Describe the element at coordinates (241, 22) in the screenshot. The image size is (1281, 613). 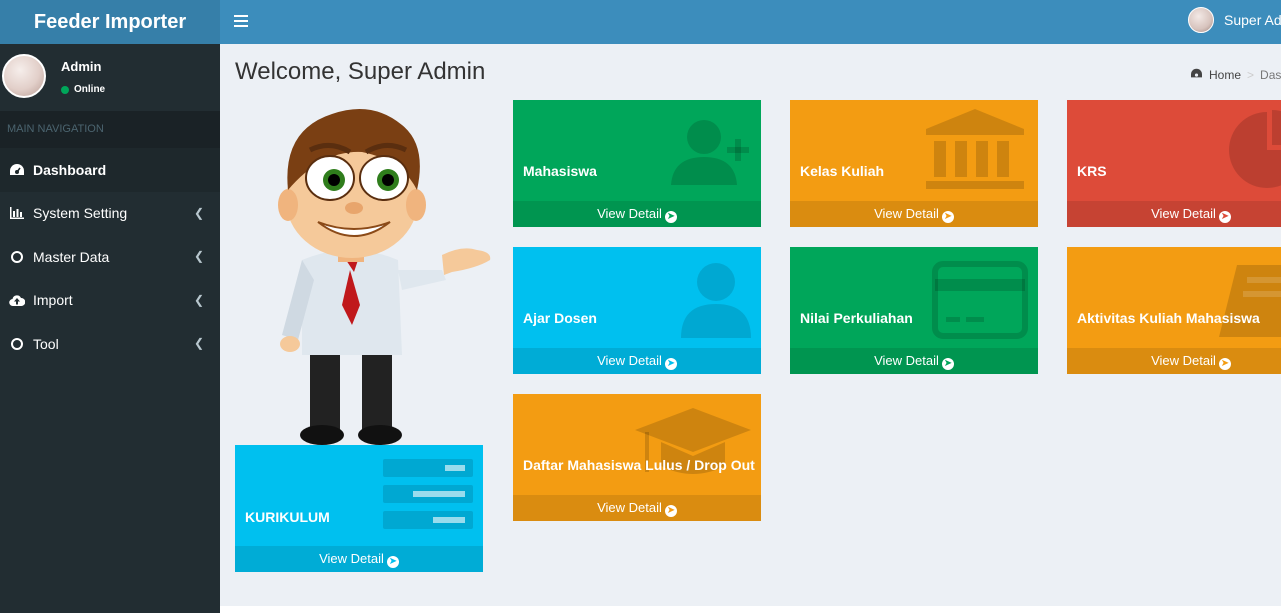
I see `sidebar-toggle-icon` at that location.